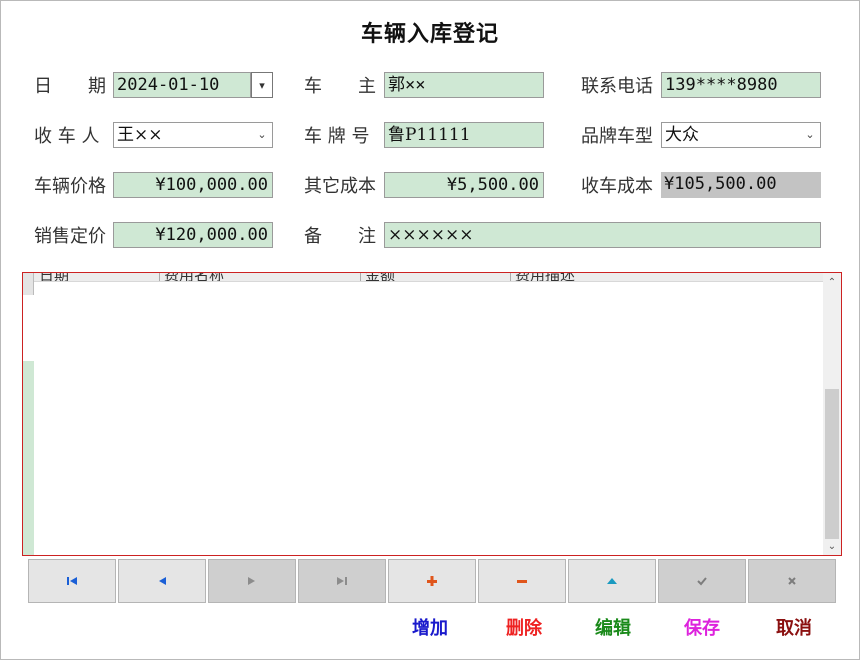 The height and width of the screenshot is (660, 860). I want to click on cancel-button: 取消, so click(794, 627).